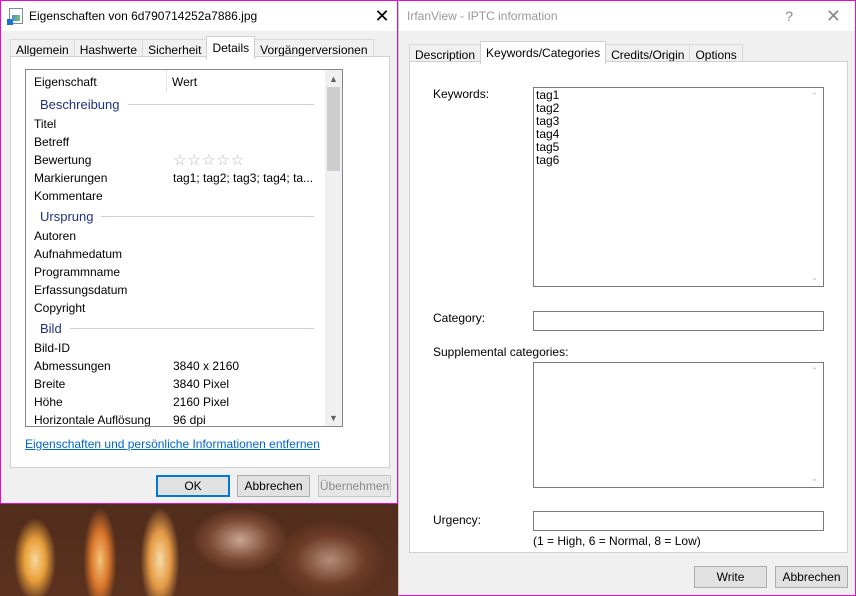  What do you see at coordinates (814, 187) in the screenshot?
I see `keywords-scrollbar: ⌃ ⌄` at bounding box center [814, 187].